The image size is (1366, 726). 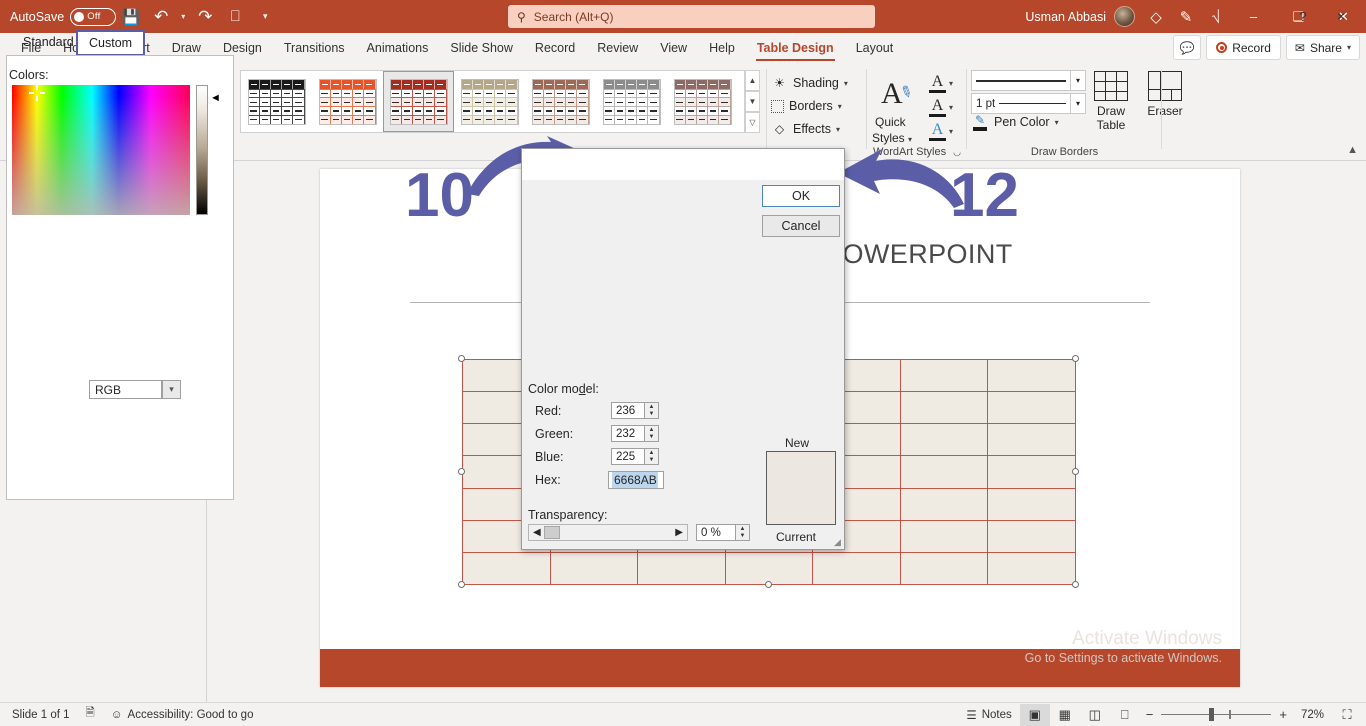 What do you see at coordinates (1283, 714) in the screenshot?
I see `zoom-in-button: +` at bounding box center [1283, 714].